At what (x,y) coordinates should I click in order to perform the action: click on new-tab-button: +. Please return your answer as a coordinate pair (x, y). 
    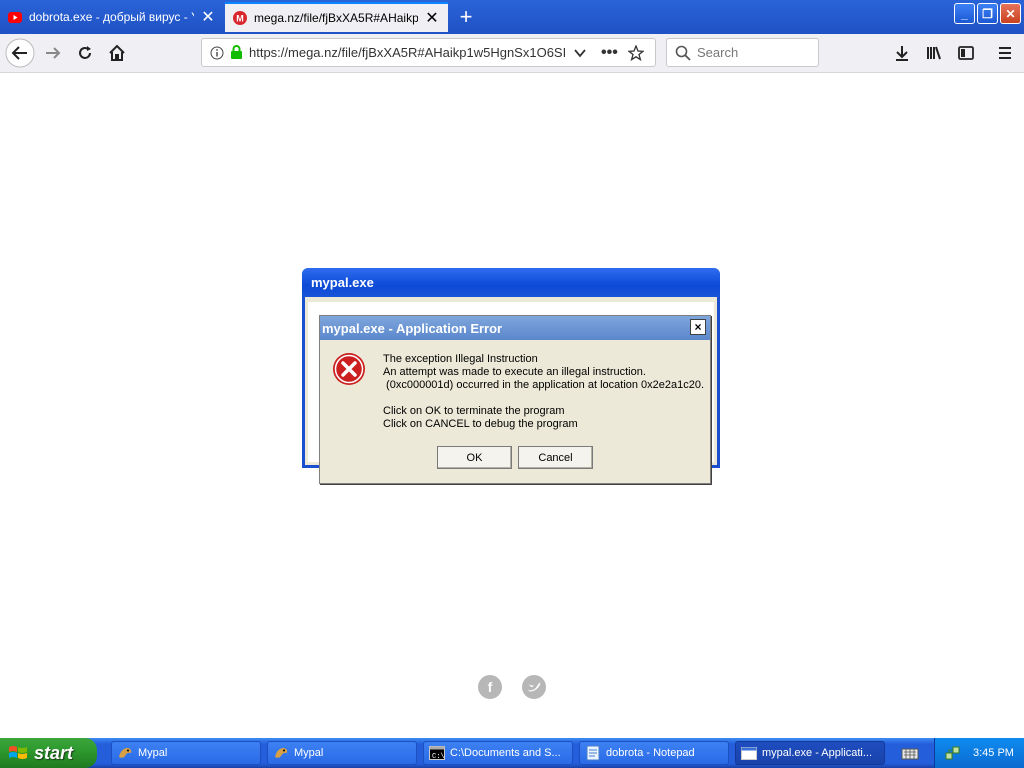
    Looking at the image, I should click on (466, 17).